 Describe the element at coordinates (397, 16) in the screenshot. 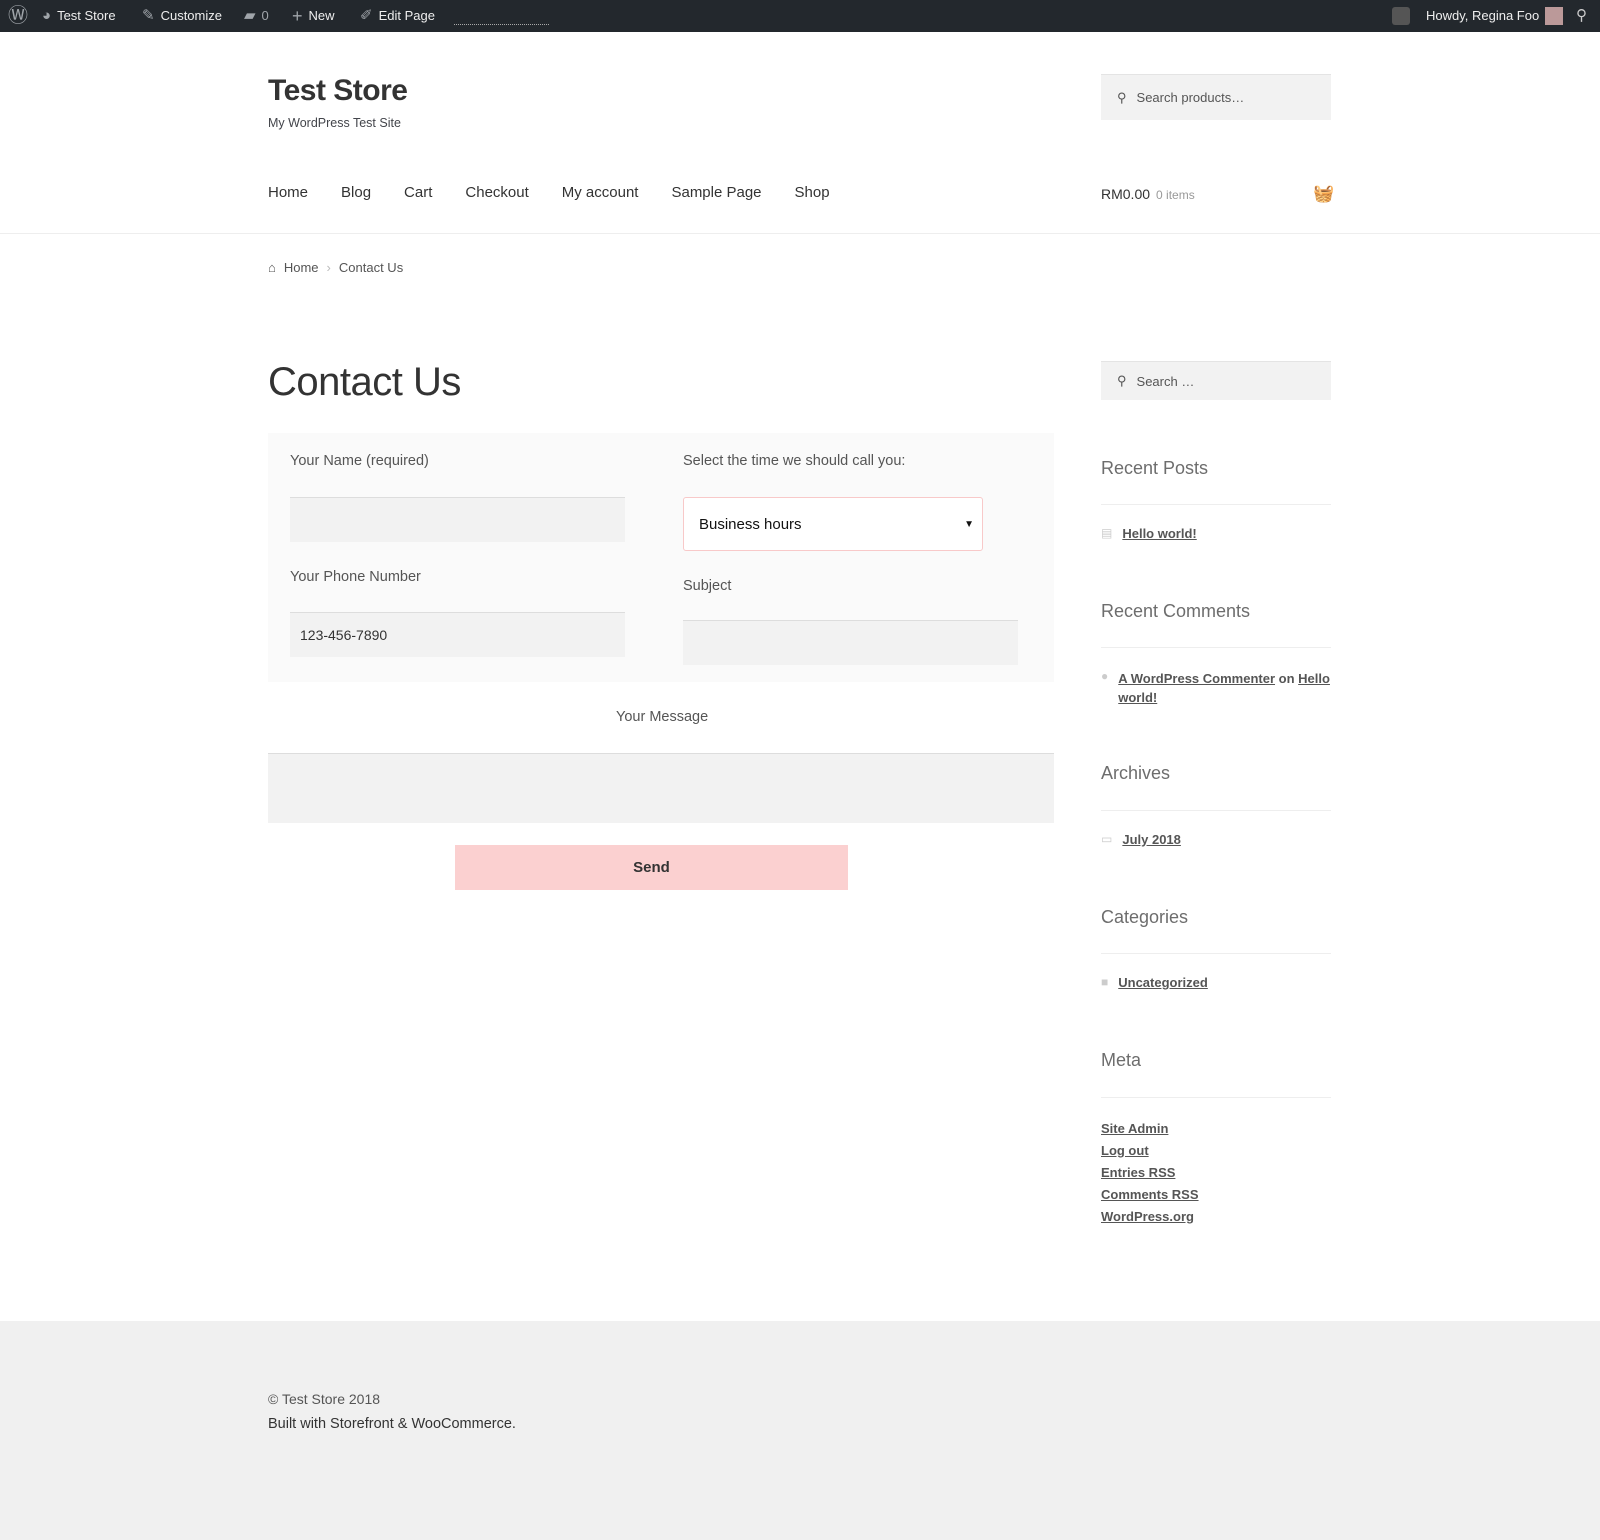

I see `edit-page-link: ✐ Edit Page` at that location.